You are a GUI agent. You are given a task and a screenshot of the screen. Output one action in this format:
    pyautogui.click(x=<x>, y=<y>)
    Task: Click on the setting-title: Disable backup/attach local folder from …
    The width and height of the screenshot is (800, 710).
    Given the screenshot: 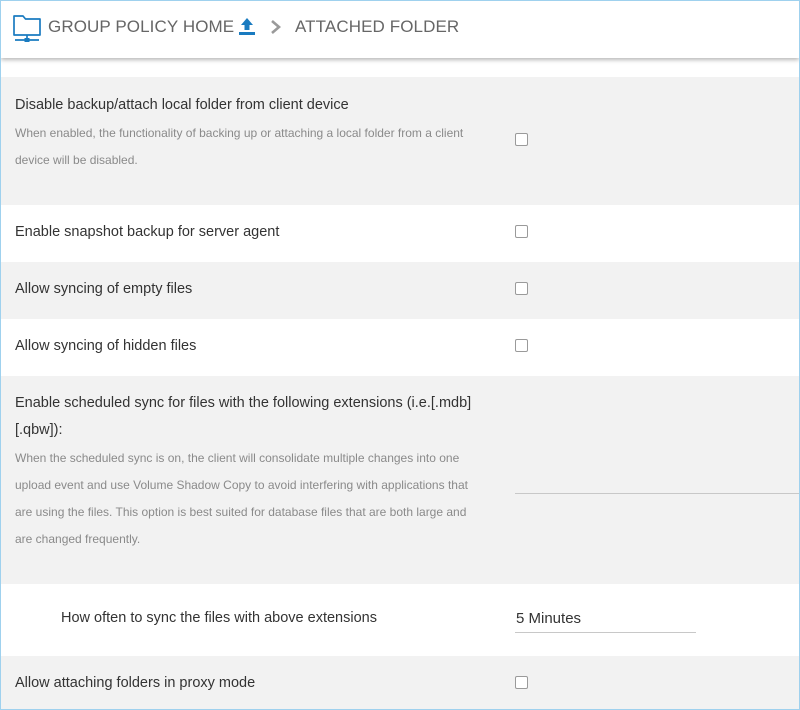 What is the action you would take?
    pyautogui.click(x=182, y=105)
    